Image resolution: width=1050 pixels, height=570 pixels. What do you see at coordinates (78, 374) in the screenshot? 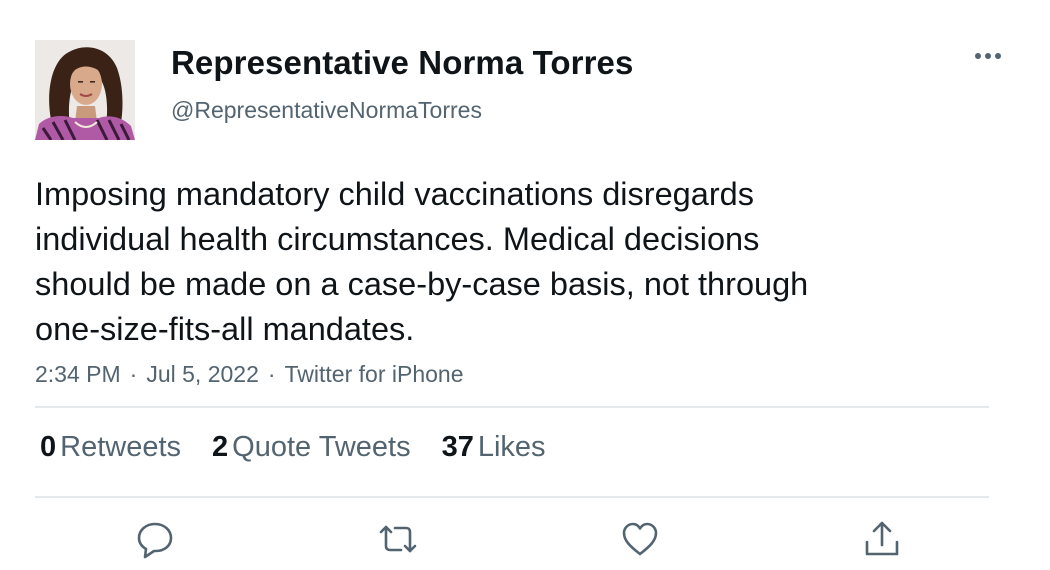
I see `tweet-time: 2:34 PM` at bounding box center [78, 374].